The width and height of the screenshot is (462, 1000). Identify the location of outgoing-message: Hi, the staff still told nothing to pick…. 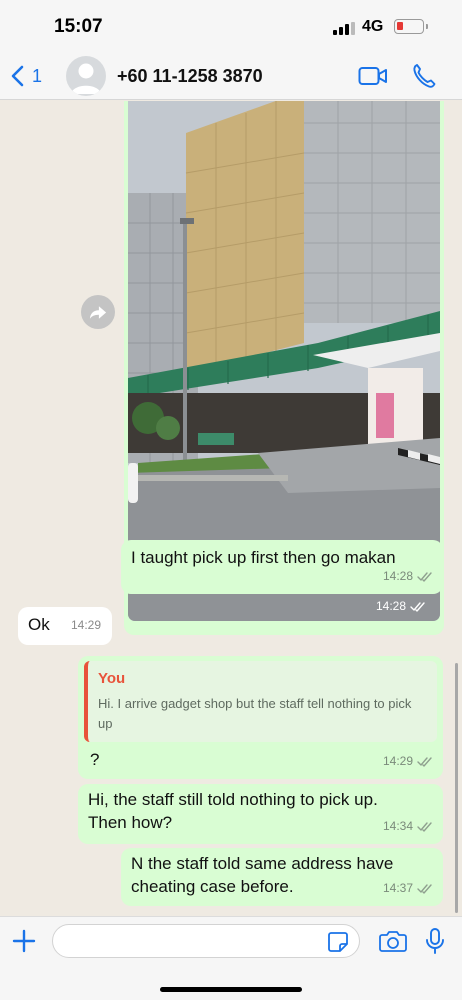
(260, 814).